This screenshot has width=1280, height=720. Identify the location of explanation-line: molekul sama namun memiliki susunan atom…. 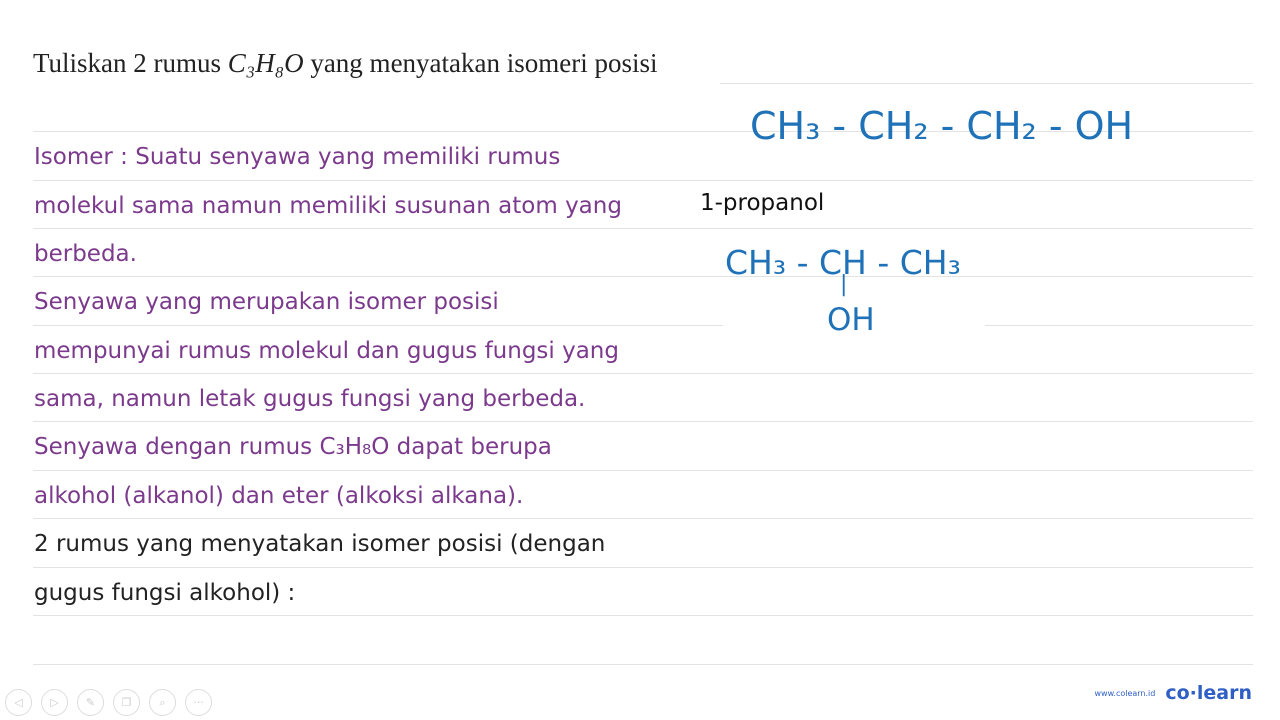
(328, 206).